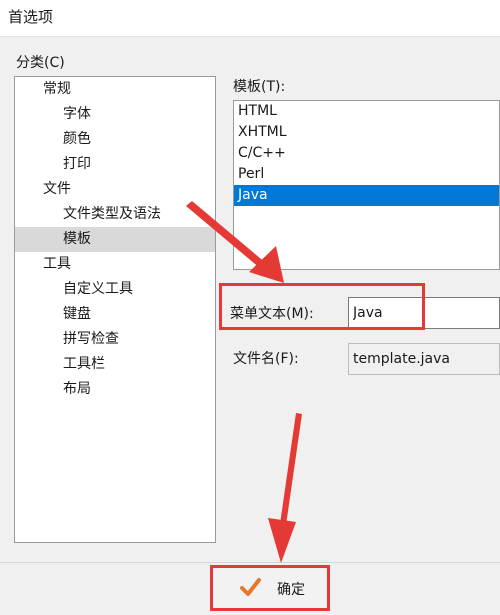 The image size is (500, 615). What do you see at coordinates (115, 114) in the screenshot?
I see `tree-item-font: 字体` at bounding box center [115, 114].